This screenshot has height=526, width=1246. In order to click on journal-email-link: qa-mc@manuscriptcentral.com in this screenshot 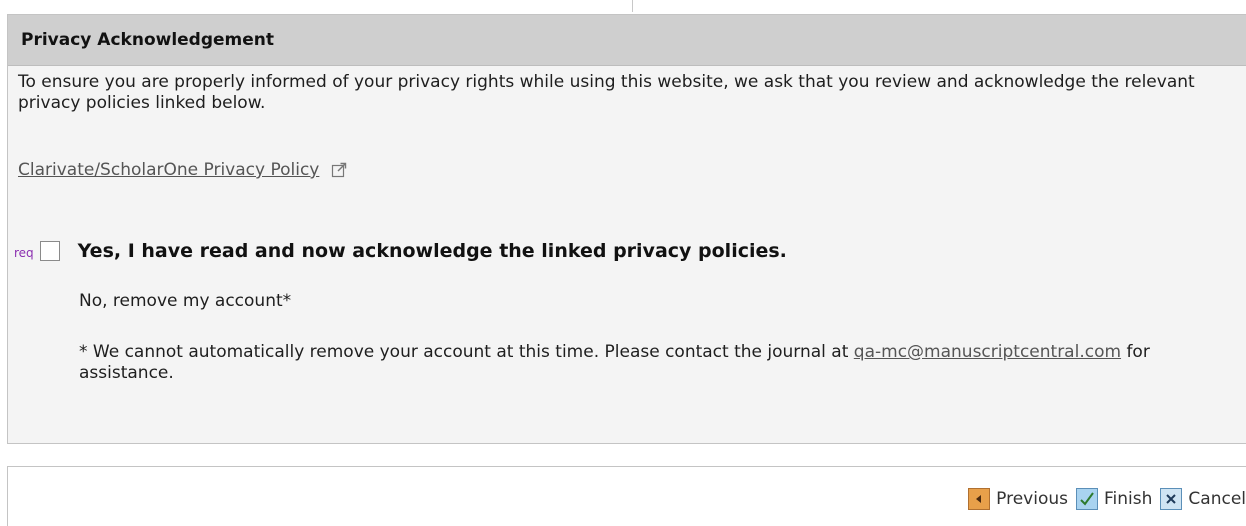, I will do `click(987, 352)`.